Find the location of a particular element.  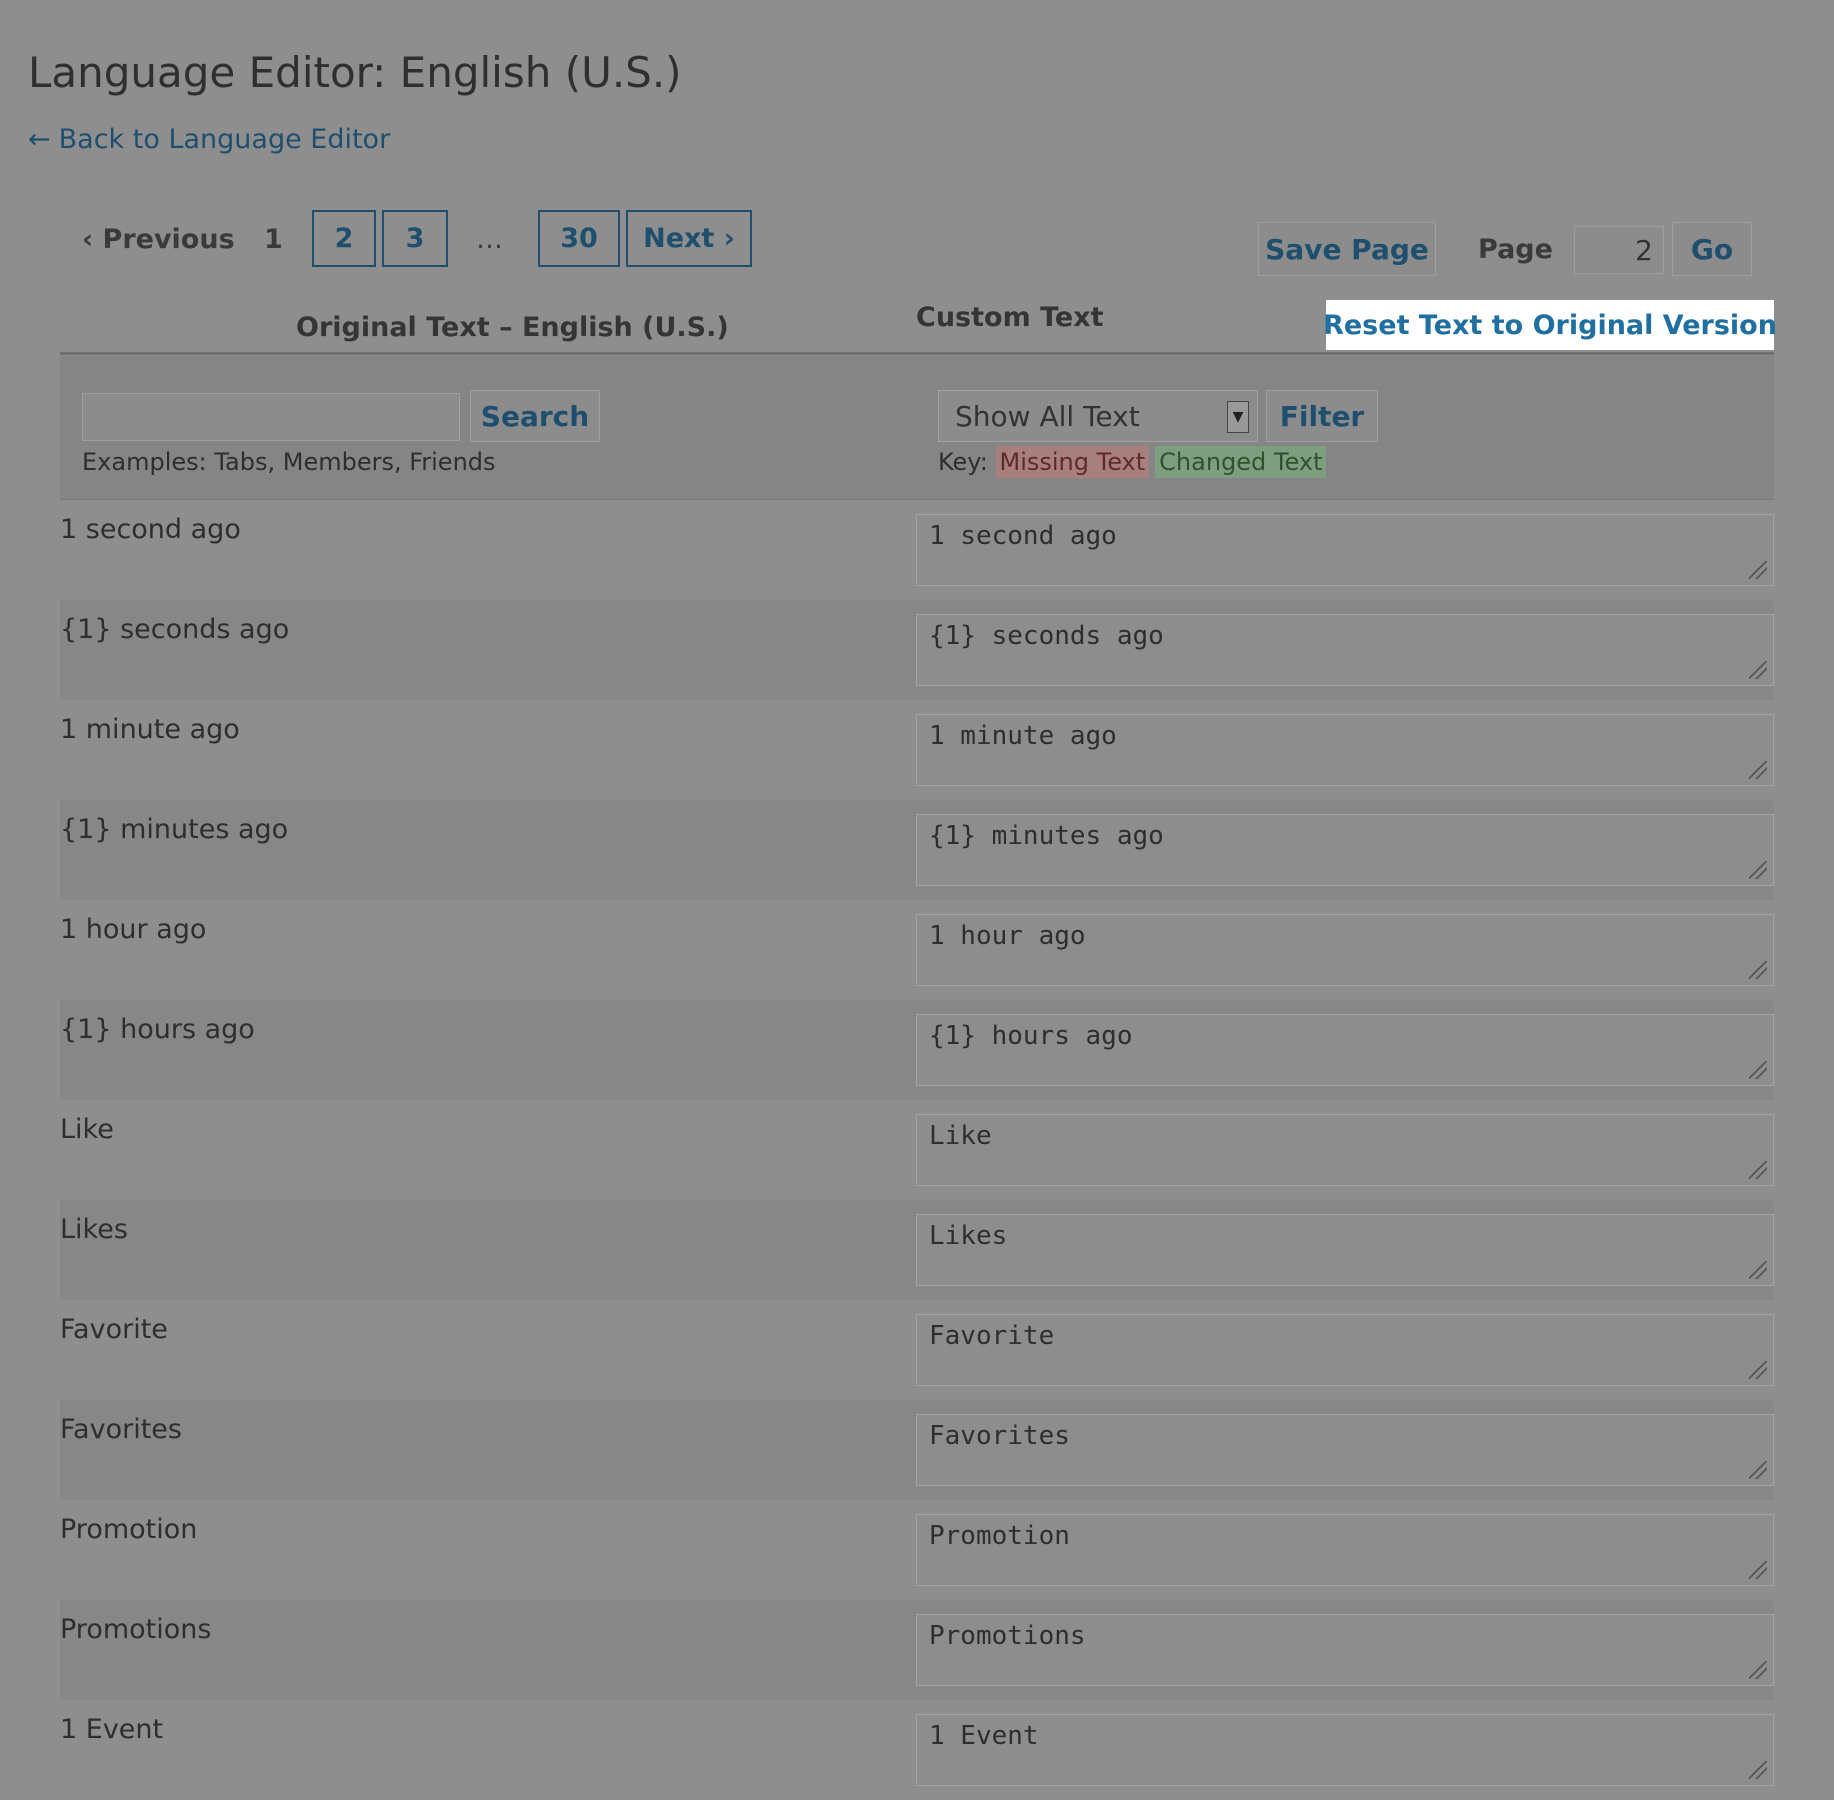

reset-to-original-link: Reset Text to Original Version is located at coordinates (1550, 325).